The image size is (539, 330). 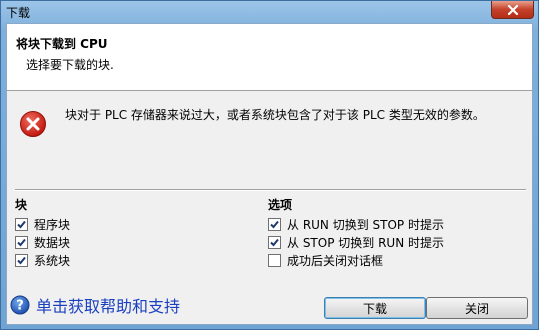 I want to click on checkbox-label: 系统块, so click(x=52, y=261).